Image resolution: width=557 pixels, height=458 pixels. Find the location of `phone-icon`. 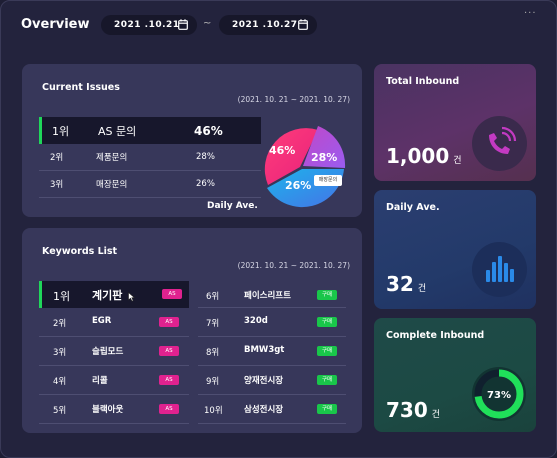

phone-icon is located at coordinates (503, 140).